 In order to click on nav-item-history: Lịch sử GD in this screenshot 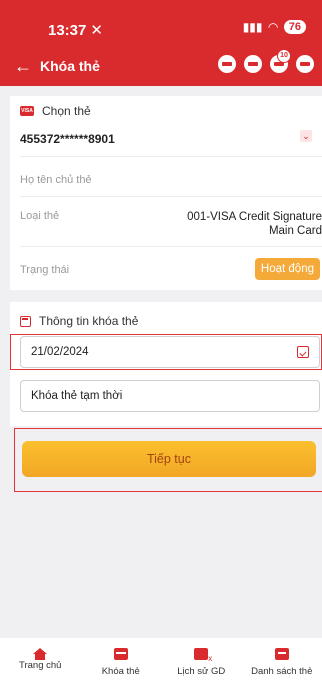, I will do `click(201, 663)`.